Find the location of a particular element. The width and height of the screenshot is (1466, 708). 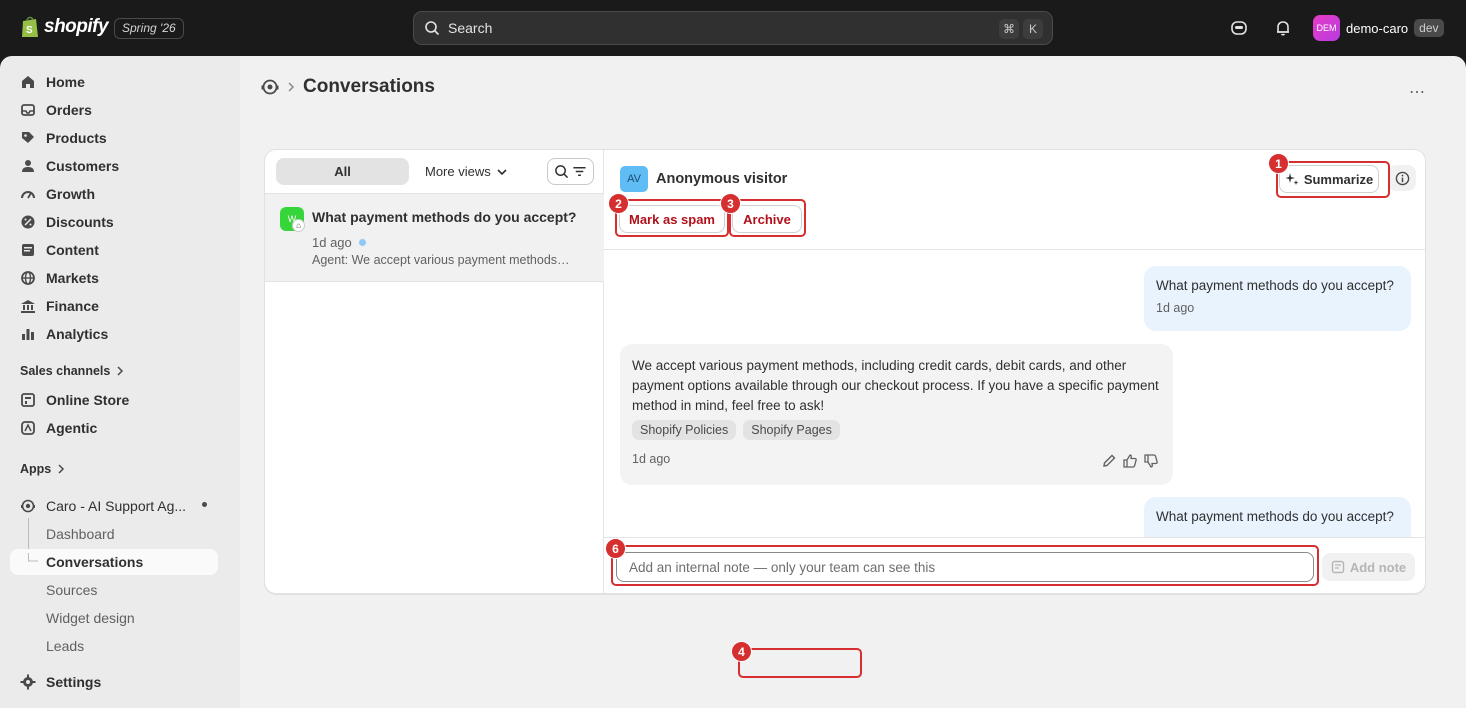

info-icon is located at coordinates (1402, 178).